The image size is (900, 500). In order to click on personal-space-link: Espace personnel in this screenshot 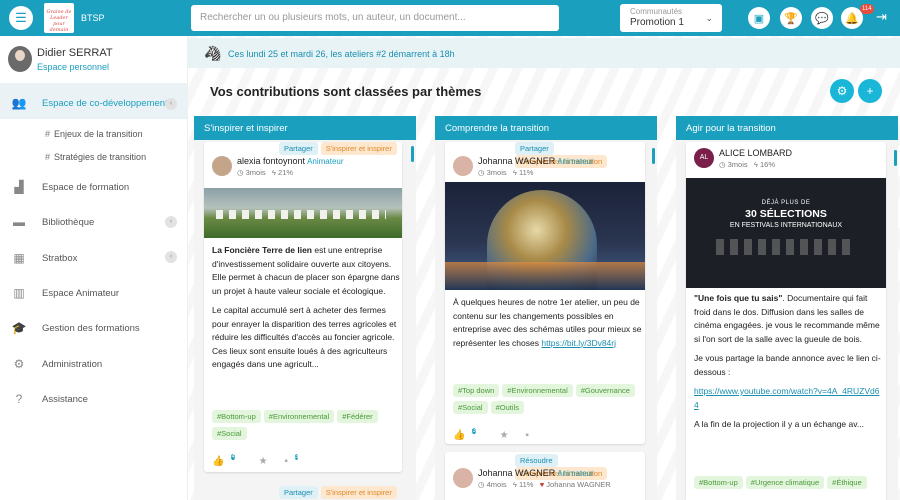, I will do `click(73, 67)`.